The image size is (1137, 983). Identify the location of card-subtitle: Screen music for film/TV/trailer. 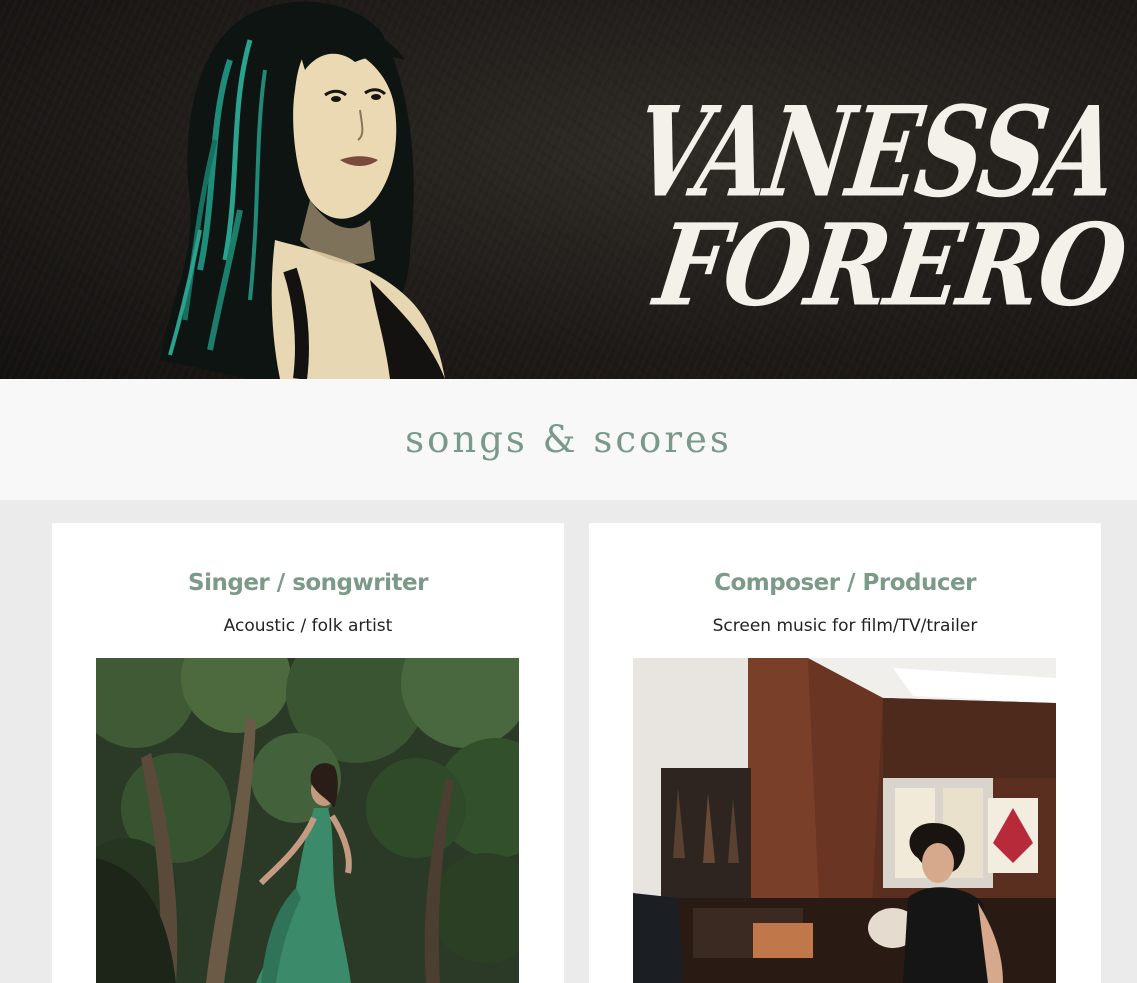
(845, 626).